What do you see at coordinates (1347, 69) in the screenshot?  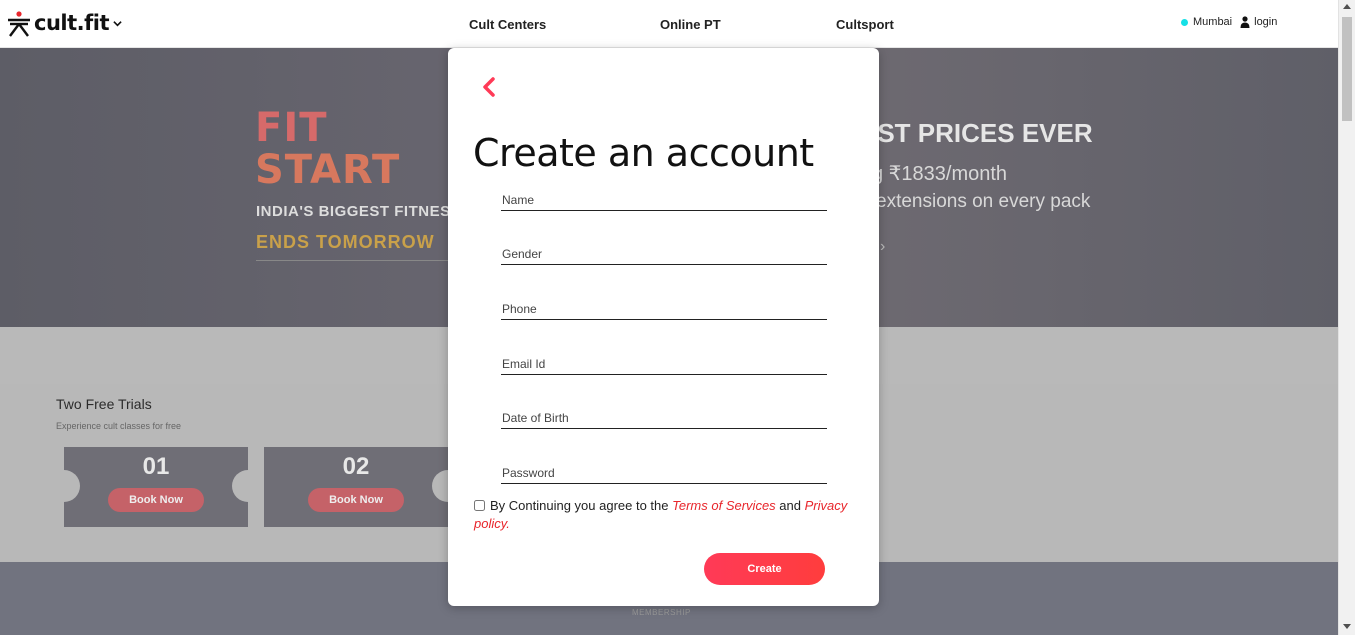 I see `scrollbar-thumb` at bounding box center [1347, 69].